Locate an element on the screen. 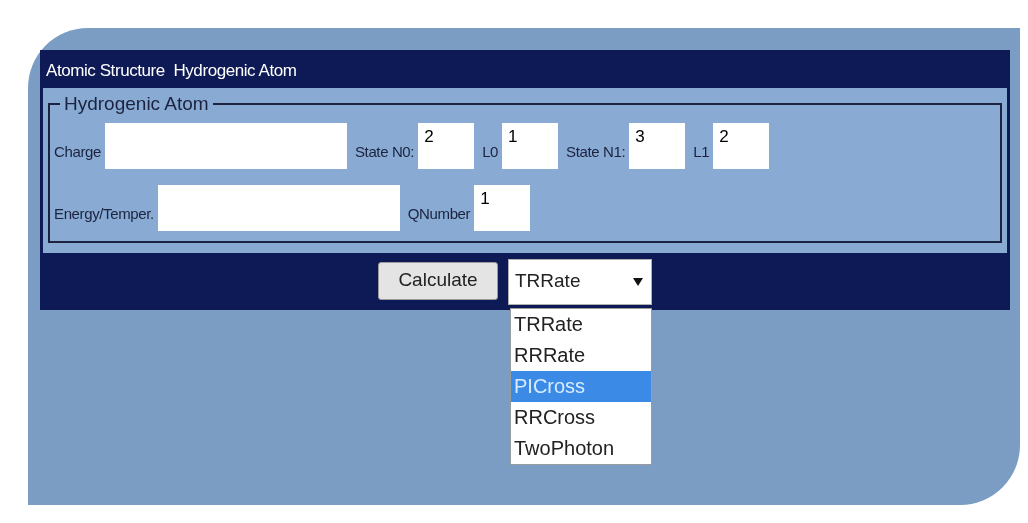  field-label: Energy/Temper. is located at coordinates (104, 214).